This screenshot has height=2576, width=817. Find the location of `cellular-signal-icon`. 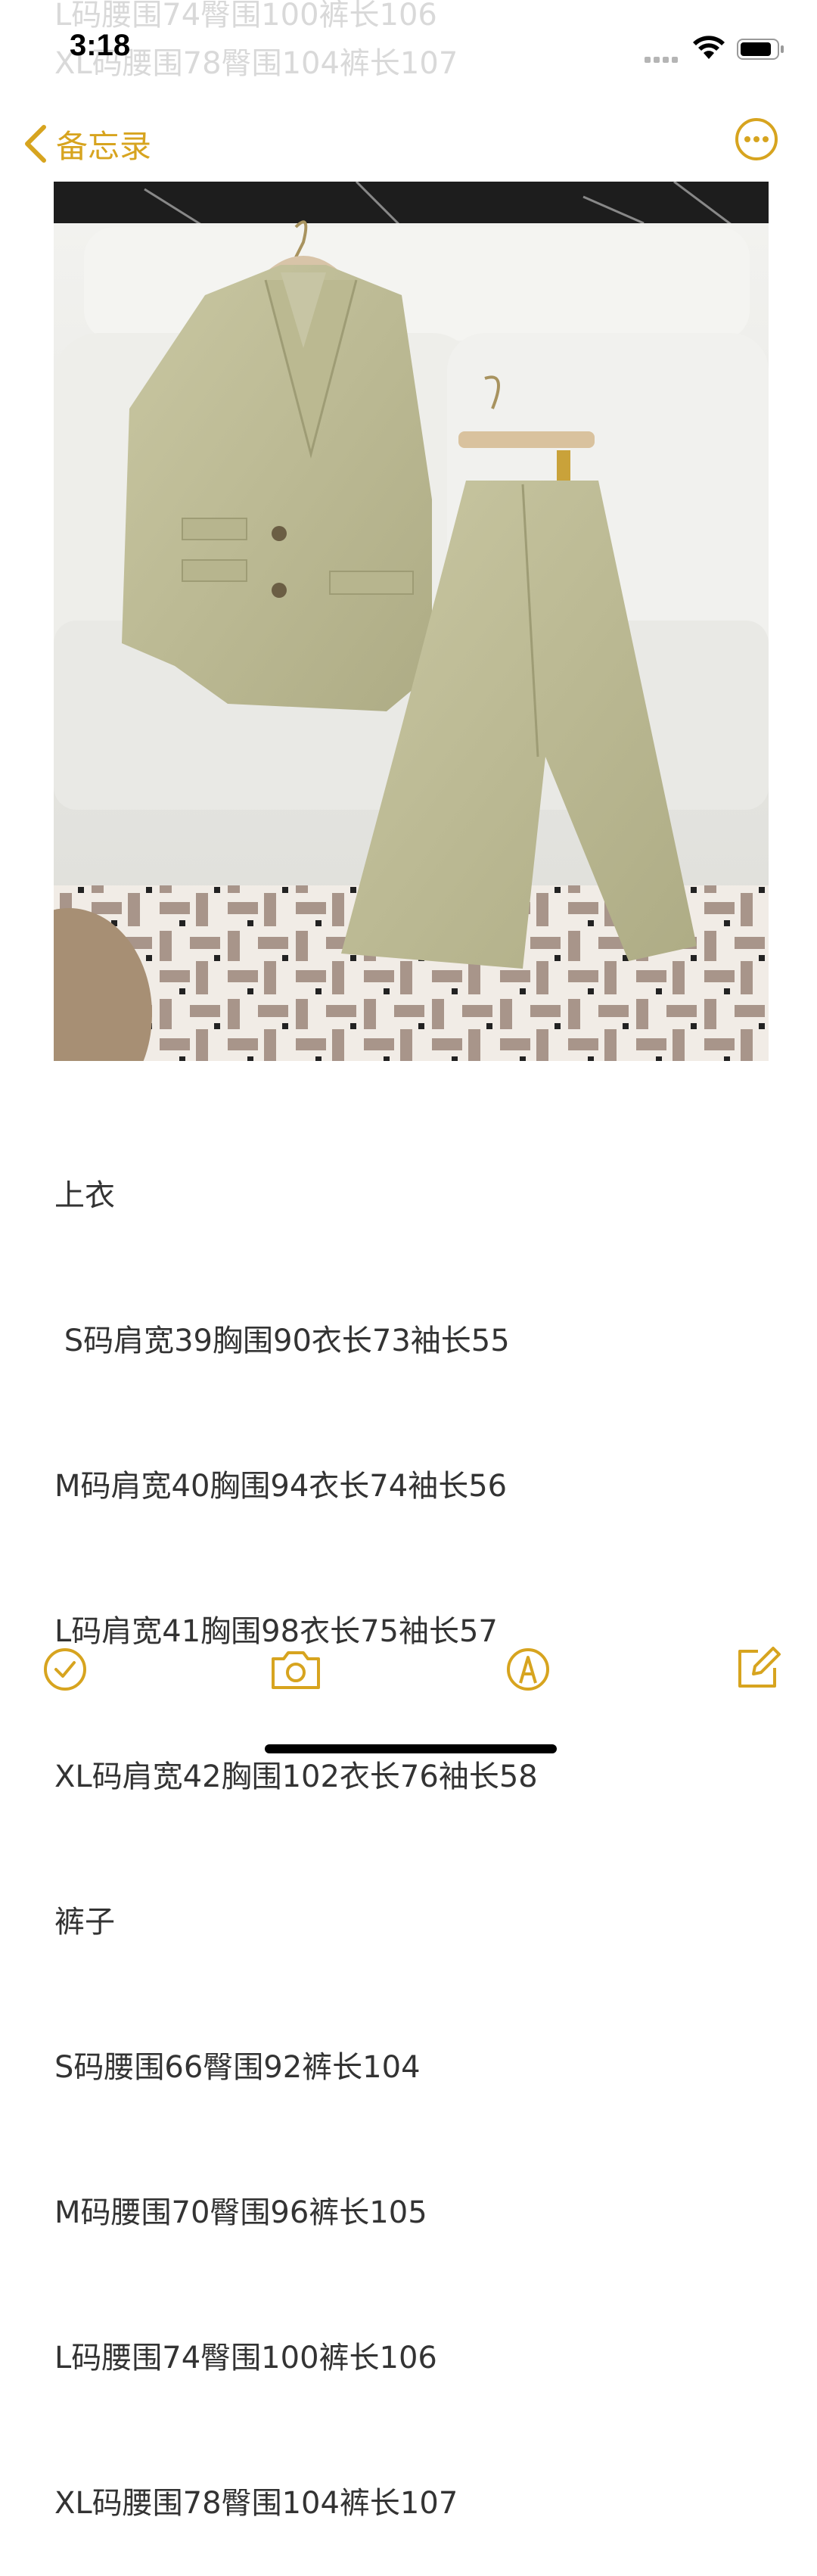

cellular-signal-icon is located at coordinates (663, 57).